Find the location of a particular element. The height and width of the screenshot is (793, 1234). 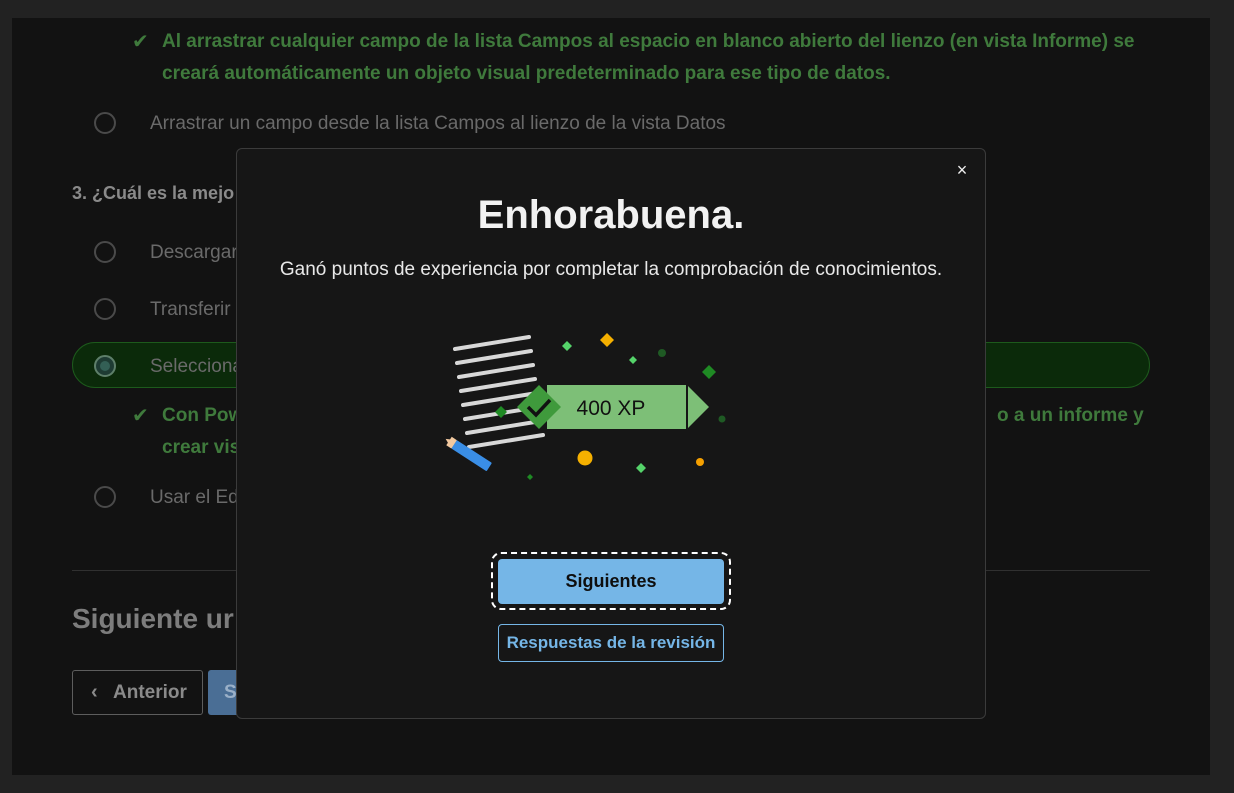

xp-badge-label: 400 XP is located at coordinates (611, 408).